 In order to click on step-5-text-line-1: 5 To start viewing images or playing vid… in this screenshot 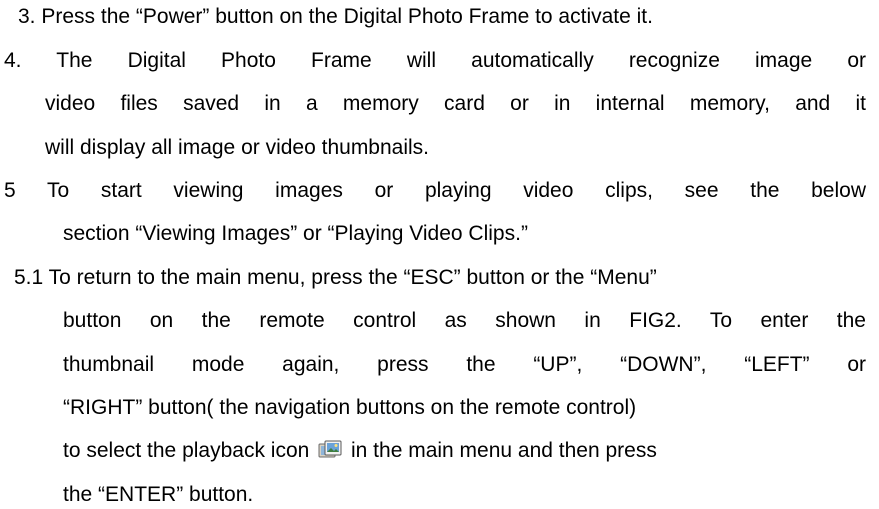, I will do `click(435, 190)`.